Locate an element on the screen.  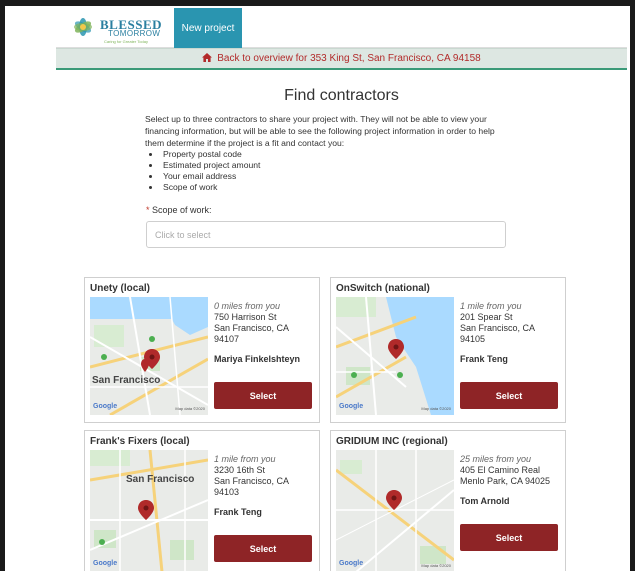
list-item: Your email address is located at coordinates (335, 176).